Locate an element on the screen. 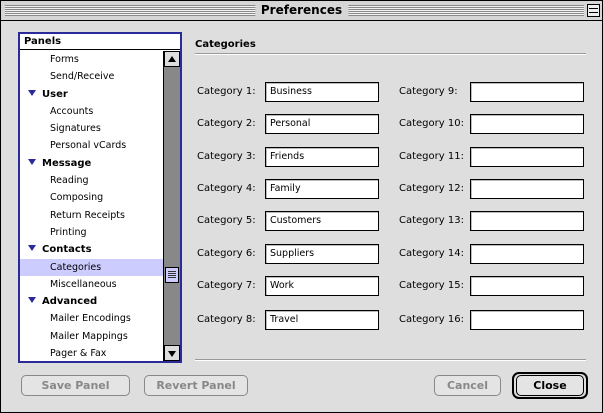 This screenshot has height=413, width=603. scroll-up-button is located at coordinates (172, 59).